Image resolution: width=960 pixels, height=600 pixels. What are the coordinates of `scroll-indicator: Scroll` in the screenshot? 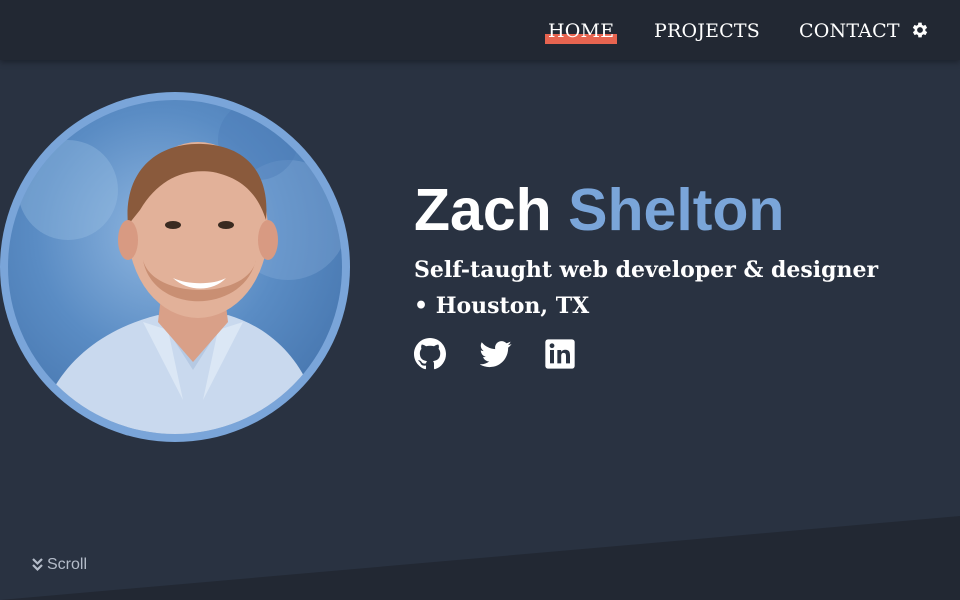 It's located at (59, 565).